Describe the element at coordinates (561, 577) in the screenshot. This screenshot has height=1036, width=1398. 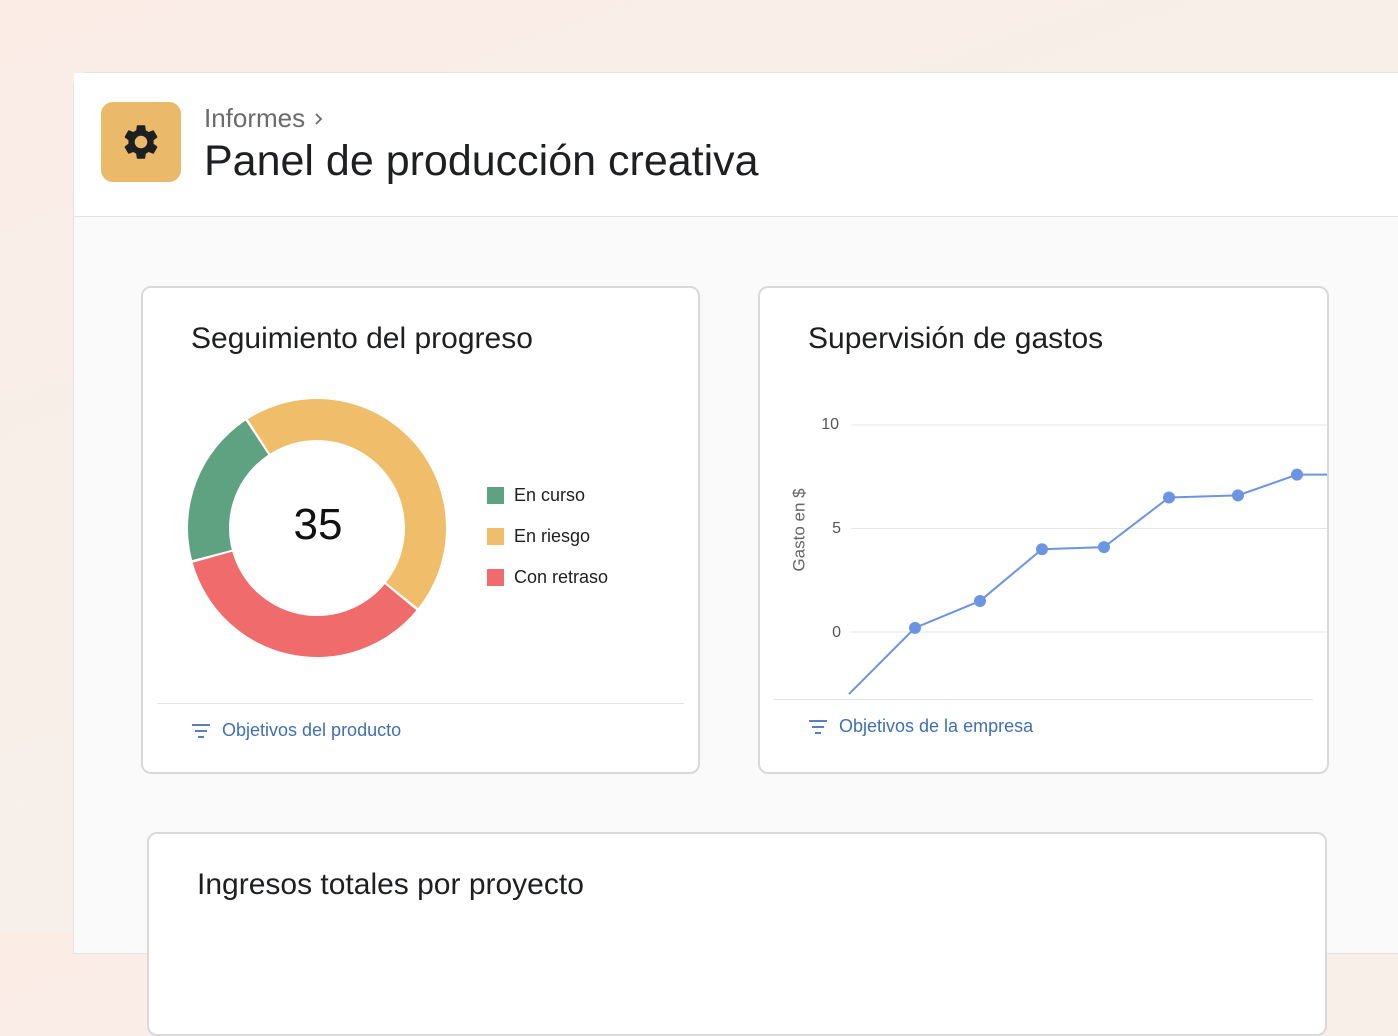
I see `legend-label: Con retraso` at that location.